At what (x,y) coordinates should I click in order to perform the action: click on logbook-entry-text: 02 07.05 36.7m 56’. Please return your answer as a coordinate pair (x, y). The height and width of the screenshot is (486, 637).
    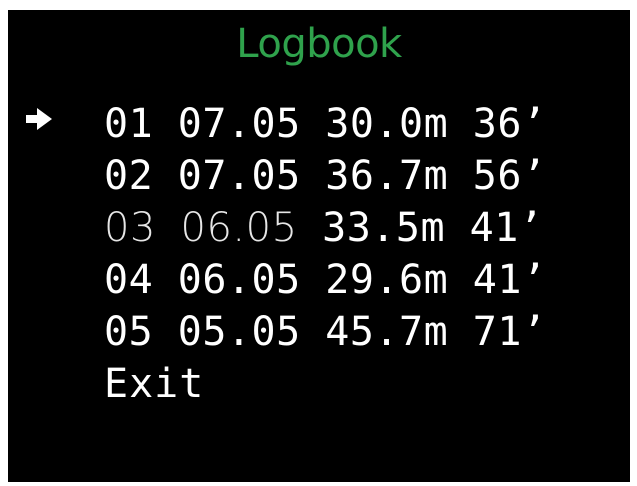
    Looking at the image, I should click on (325, 176).